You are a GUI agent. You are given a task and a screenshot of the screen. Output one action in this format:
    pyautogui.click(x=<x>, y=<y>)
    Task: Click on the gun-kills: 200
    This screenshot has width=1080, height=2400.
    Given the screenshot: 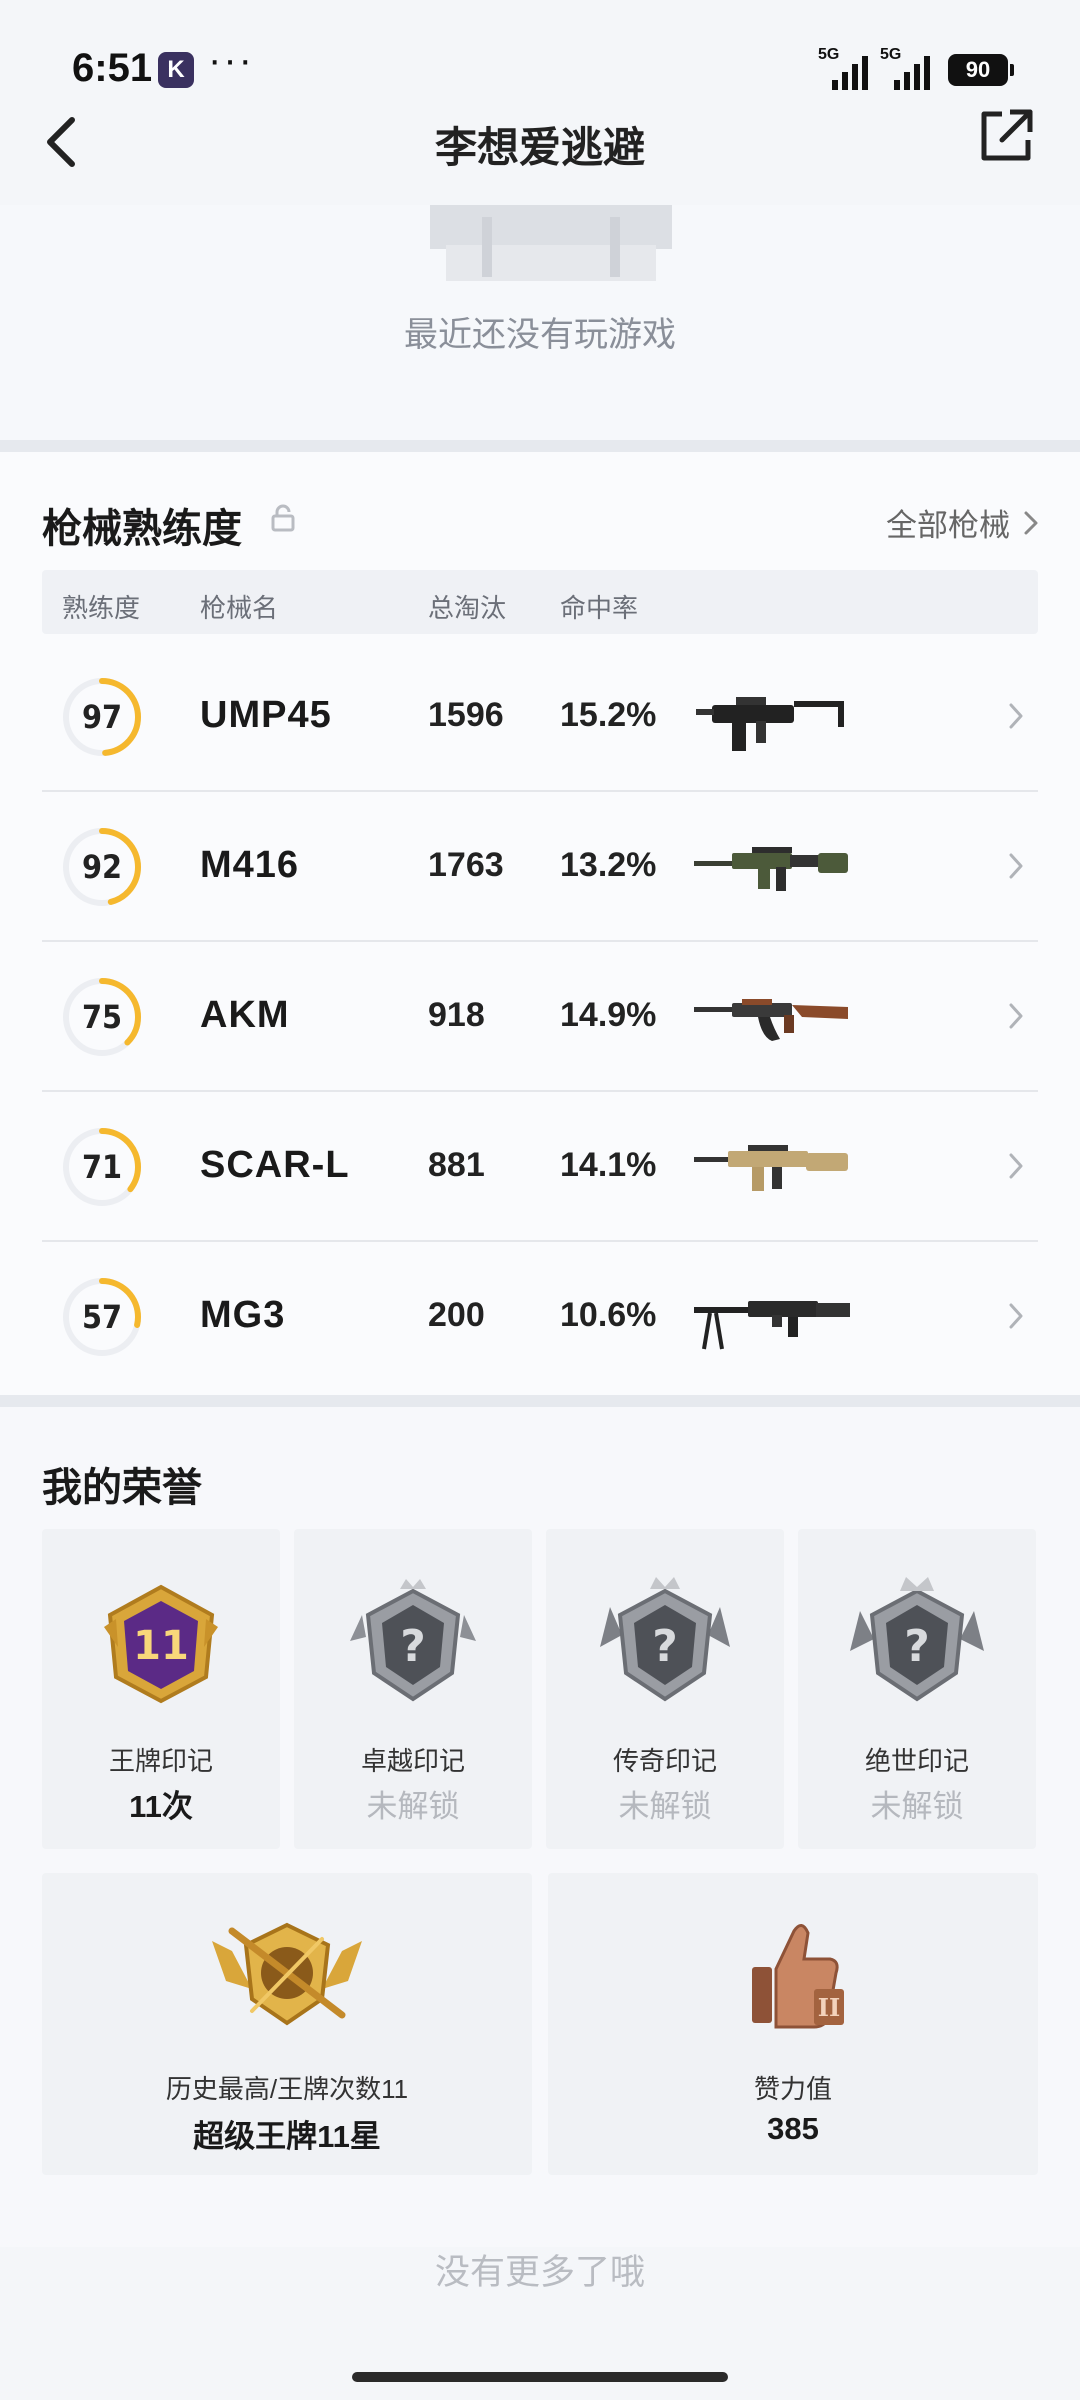 What is the action you would take?
    pyautogui.click(x=456, y=1315)
    